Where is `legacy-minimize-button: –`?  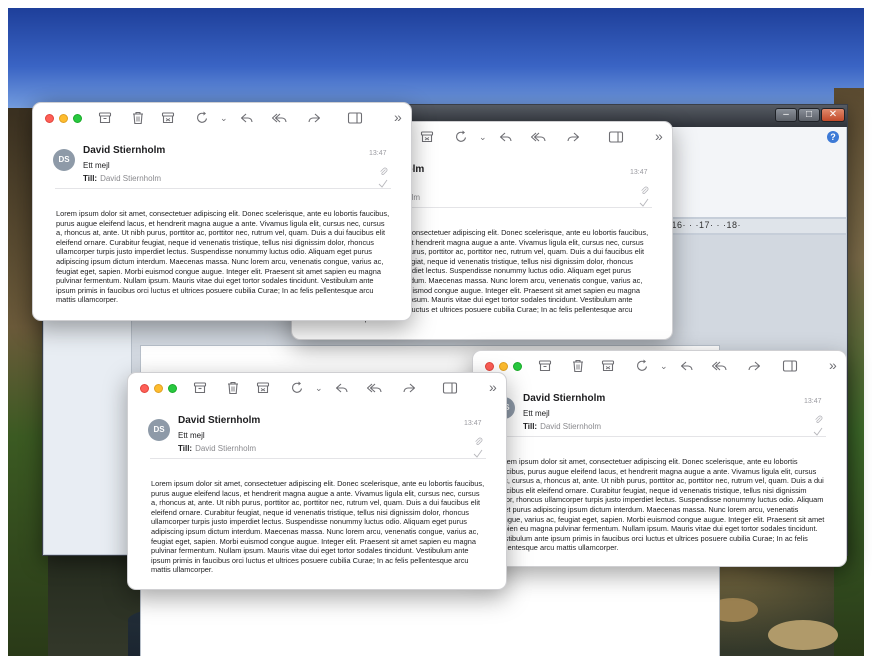 legacy-minimize-button: – is located at coordinates (786, 115).